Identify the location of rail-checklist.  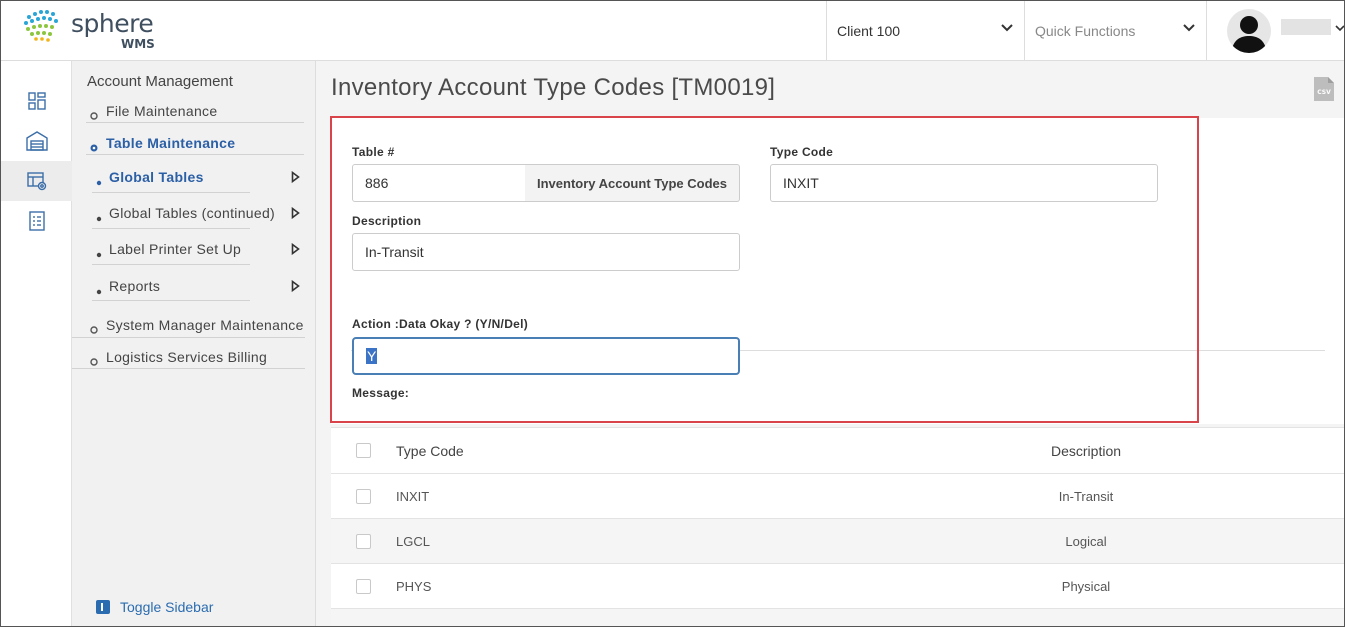
(36, 221).